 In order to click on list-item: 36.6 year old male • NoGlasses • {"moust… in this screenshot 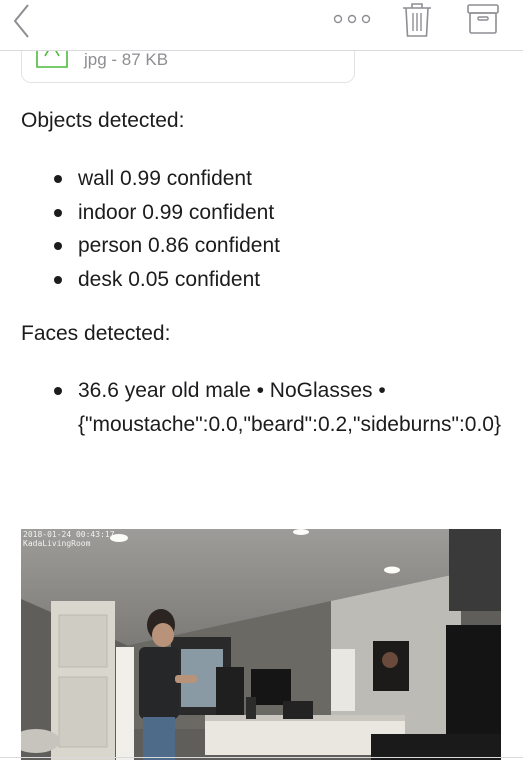, I will do `click(262, 408)`.